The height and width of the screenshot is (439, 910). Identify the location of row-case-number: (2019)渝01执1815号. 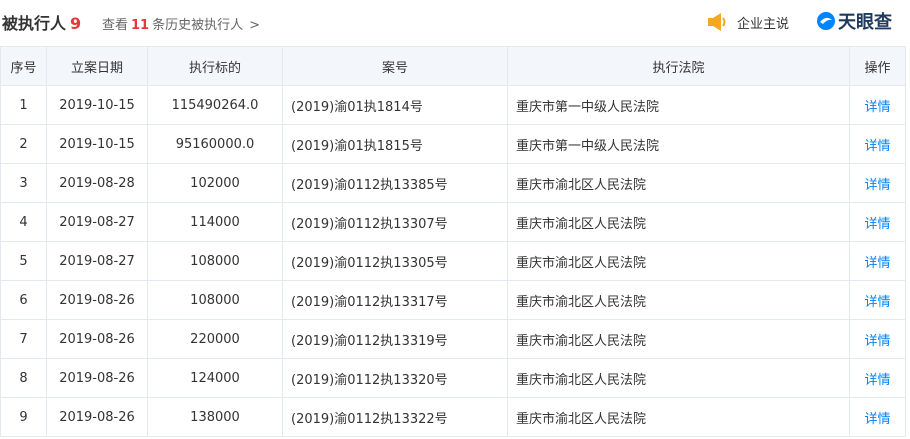
(395, 144).